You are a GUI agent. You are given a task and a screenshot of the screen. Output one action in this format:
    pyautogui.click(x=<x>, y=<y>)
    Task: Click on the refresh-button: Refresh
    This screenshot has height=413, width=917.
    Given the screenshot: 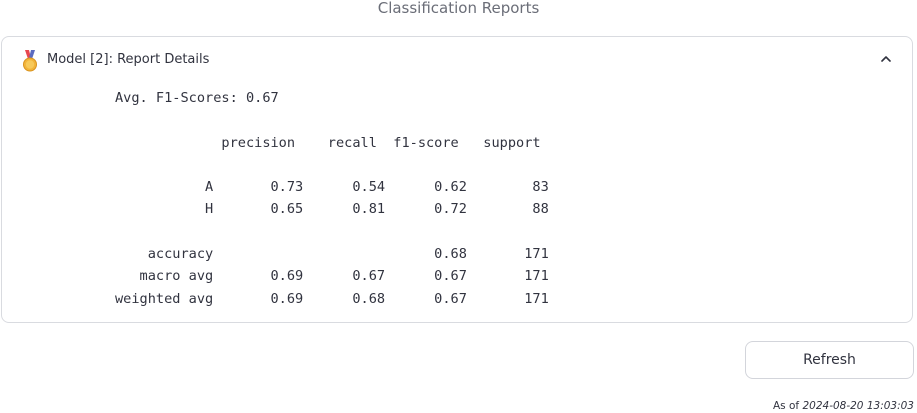 What is the action you would take?
    pyautogui.click(x=829, y=360)
    